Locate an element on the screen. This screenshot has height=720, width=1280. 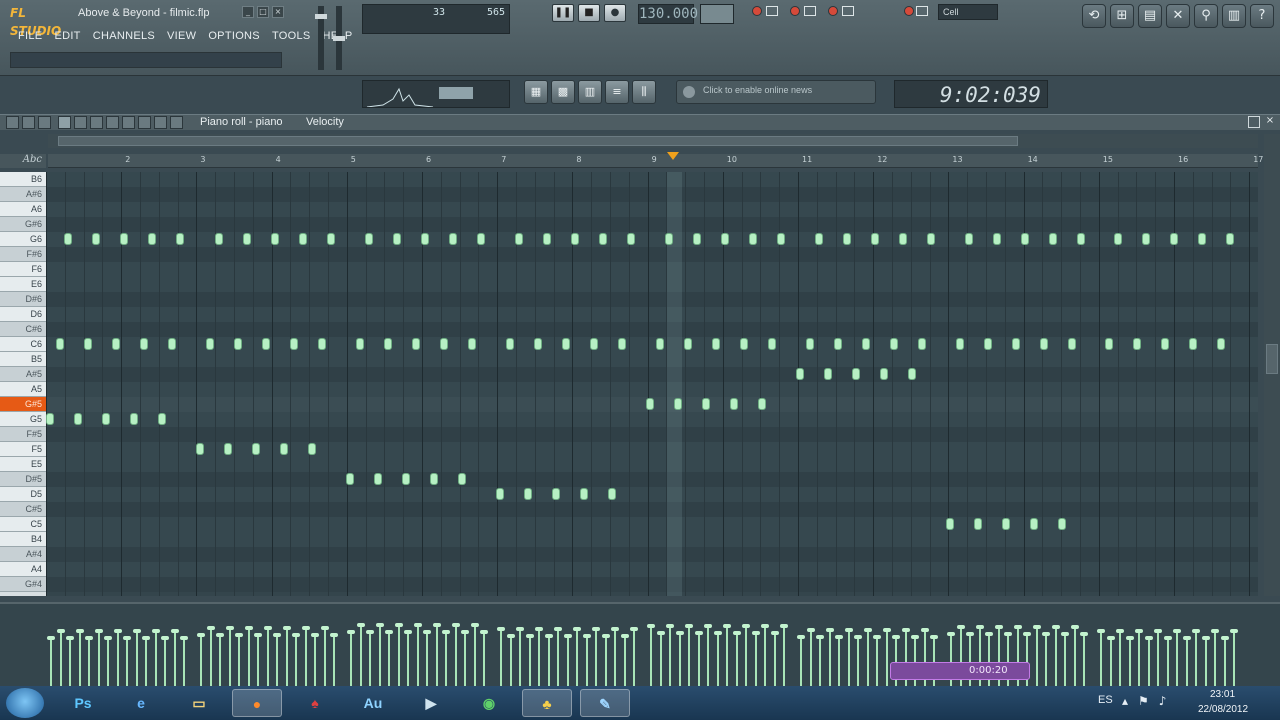
browser-icon: ⚲ is located at coordinates (1206, 16).